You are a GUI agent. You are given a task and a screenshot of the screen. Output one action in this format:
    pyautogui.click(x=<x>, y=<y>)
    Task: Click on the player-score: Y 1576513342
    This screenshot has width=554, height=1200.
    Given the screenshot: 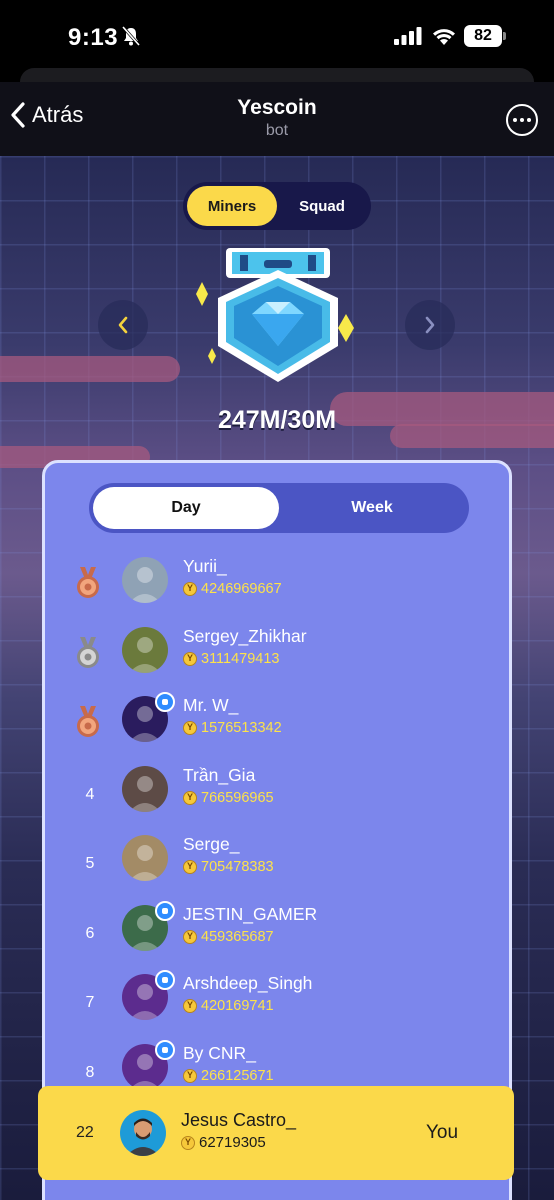 What is the action you would take?
    pyautogui.click(x=232, y=728)
    